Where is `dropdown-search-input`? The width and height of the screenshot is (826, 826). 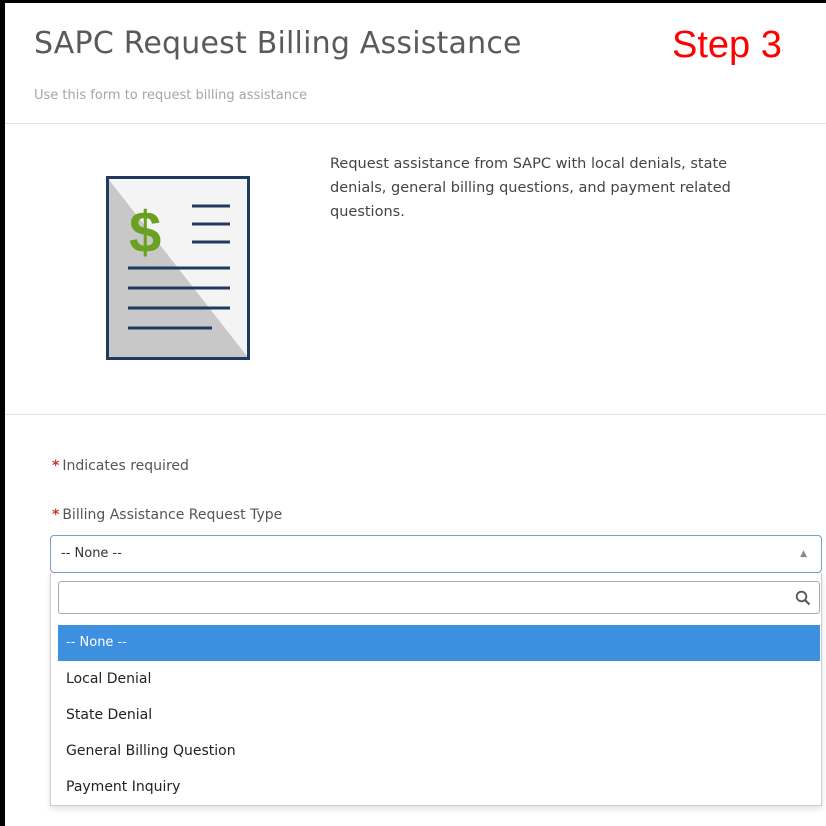 dropdown-search-input is located at coordinates (424, 597).